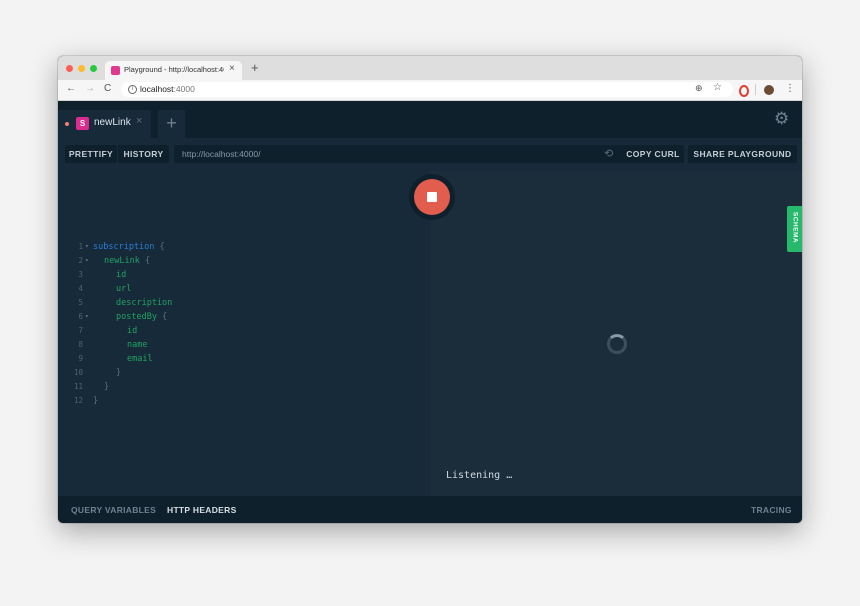 This screenshot has height=606, width=860. Describe the element at coordinates (80, 358) in the screenshot. I see `line-number: 9` at that location.